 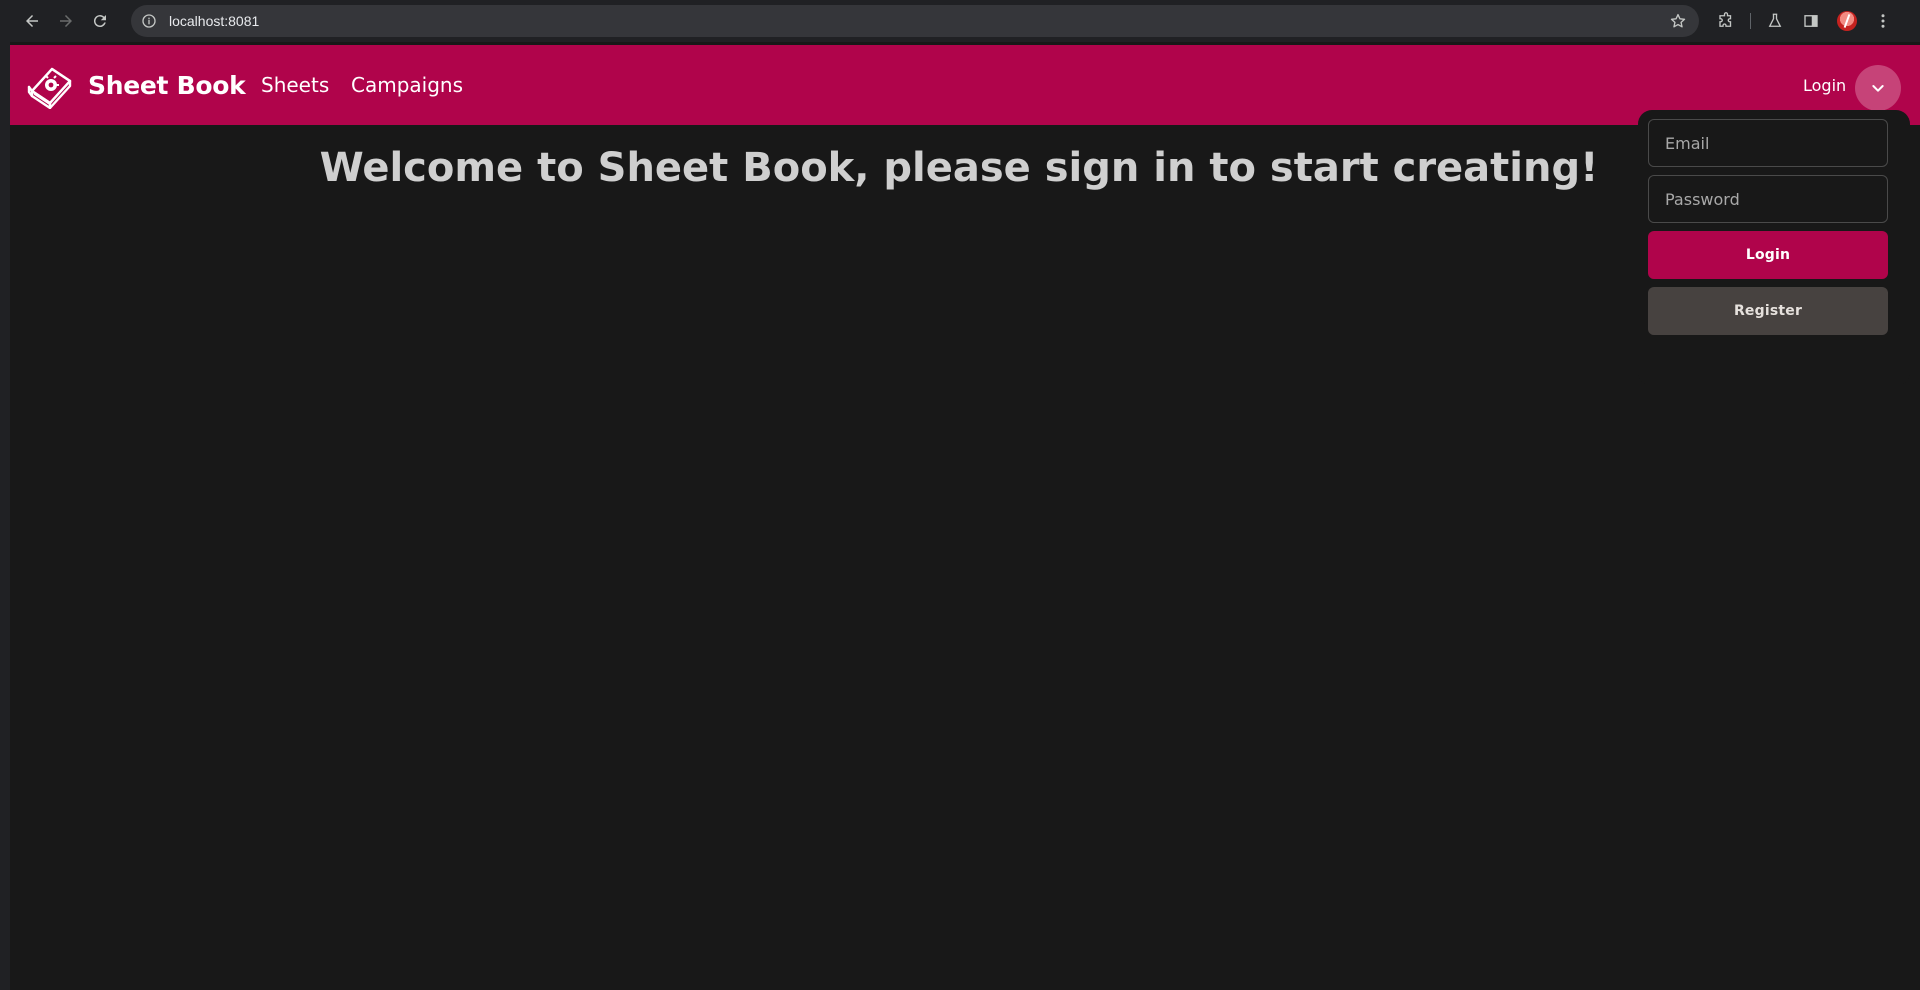 I want to click on arrow-right-icon, so click(x=66, y=21).